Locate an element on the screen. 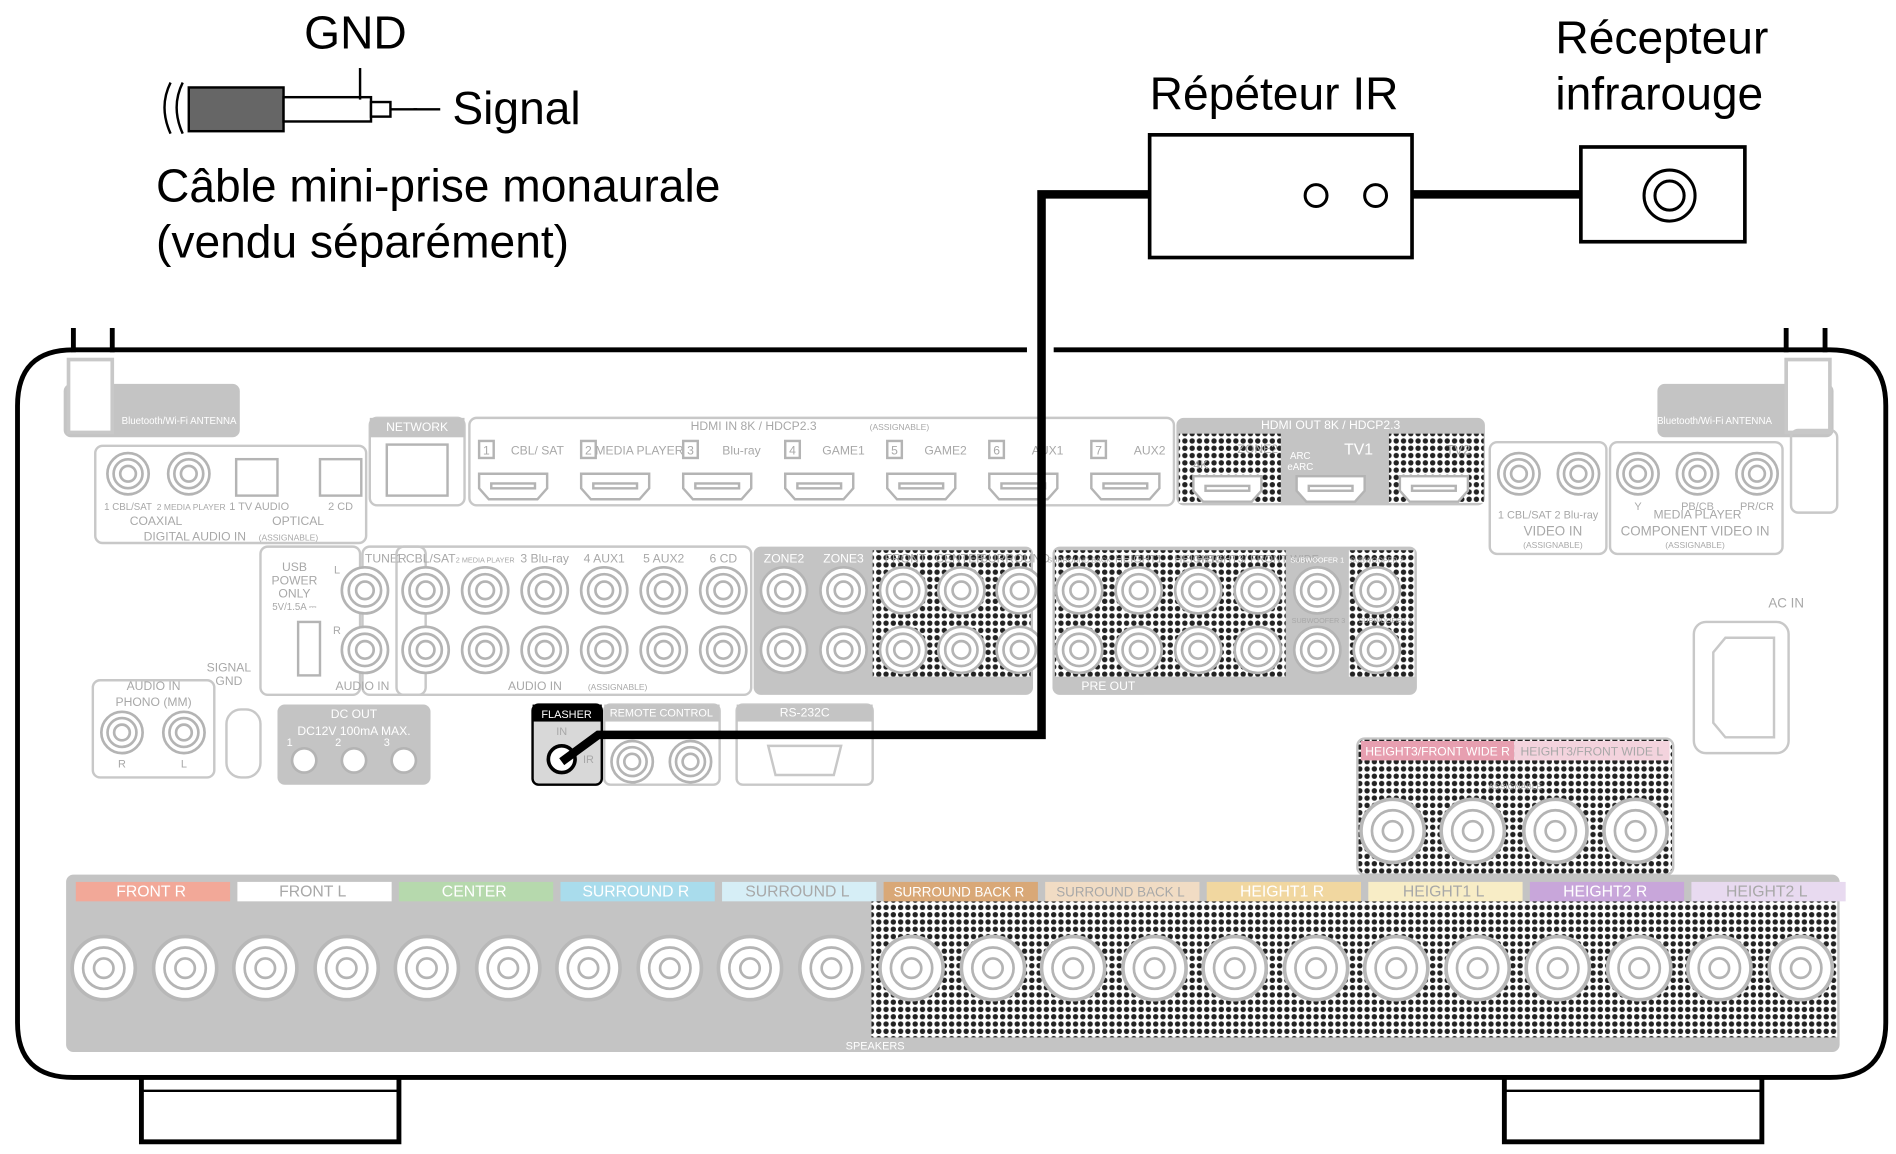  speaker-channel-label: HEIGHT1 L is located at coordinates (1444, 891).